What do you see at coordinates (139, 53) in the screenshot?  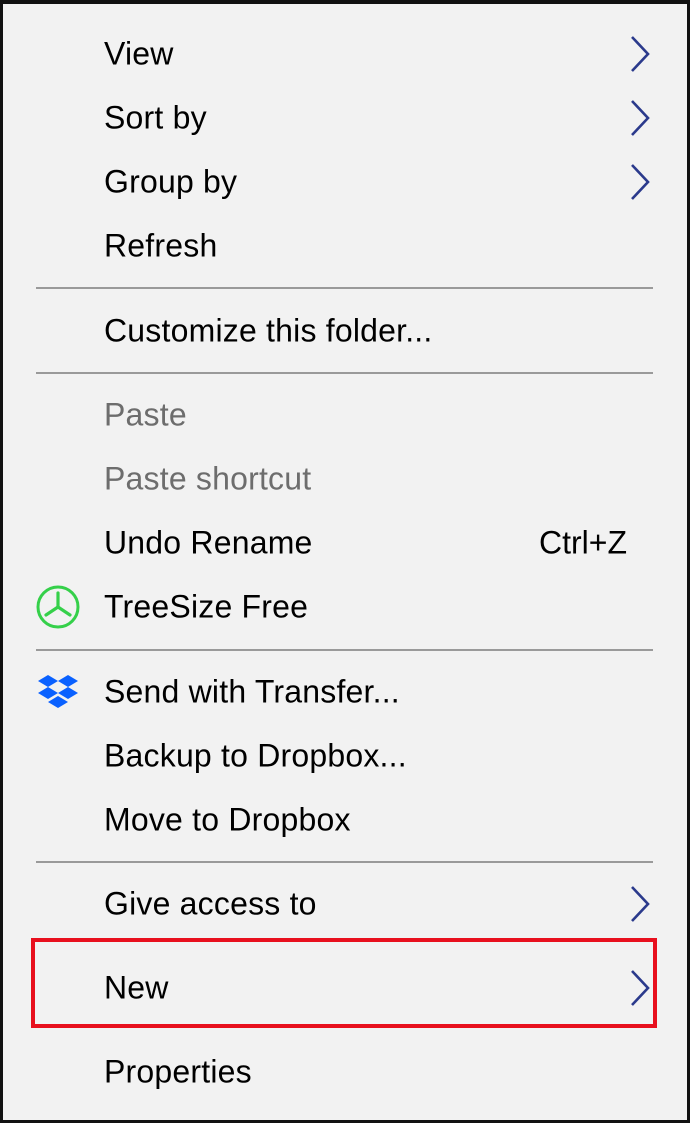 I see `menu-item-label: View` at bounding box center [139, 53].